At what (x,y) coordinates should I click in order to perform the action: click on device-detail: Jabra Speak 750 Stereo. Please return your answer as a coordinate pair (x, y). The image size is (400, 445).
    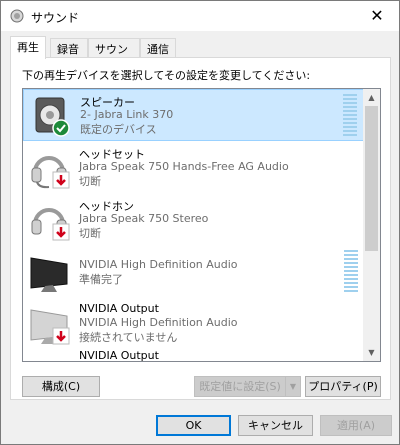
    Looking at the image, I should click on (144, 218).